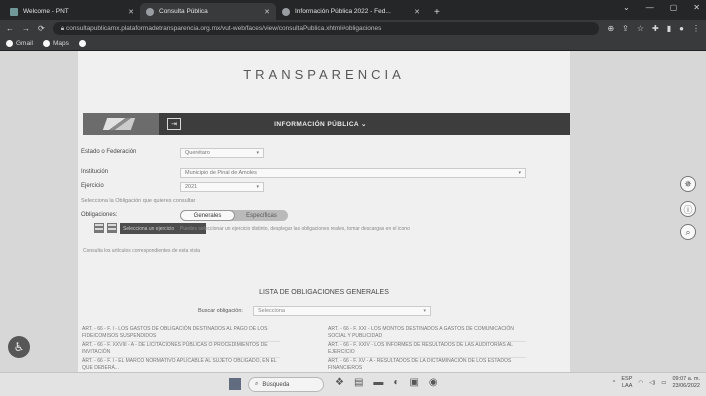 This screenshot has height=396, width=706. I want to click on institucion-value: Municipio de Pinal de Amoles, so click(221, 173).